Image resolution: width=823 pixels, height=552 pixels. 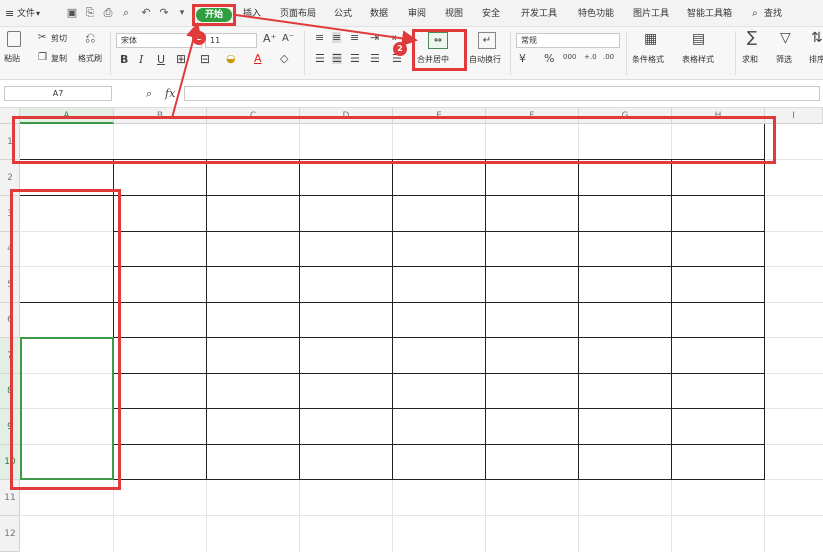 What do you see at coordinates (569, 57) in the screenshot?
I see `thousands-separator-icon: 000` at bounding box center [569, 57].